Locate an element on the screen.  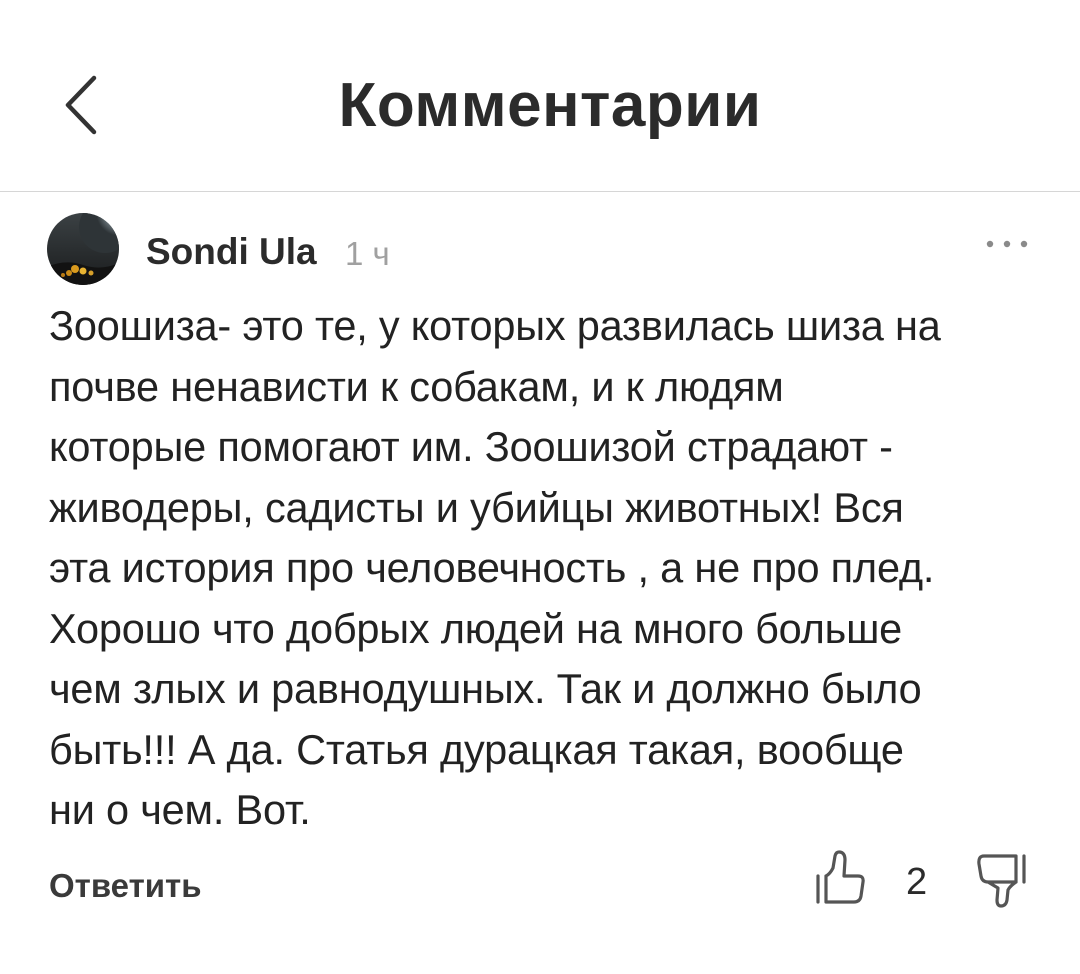
more-button is located at coordinates (1007, 244).